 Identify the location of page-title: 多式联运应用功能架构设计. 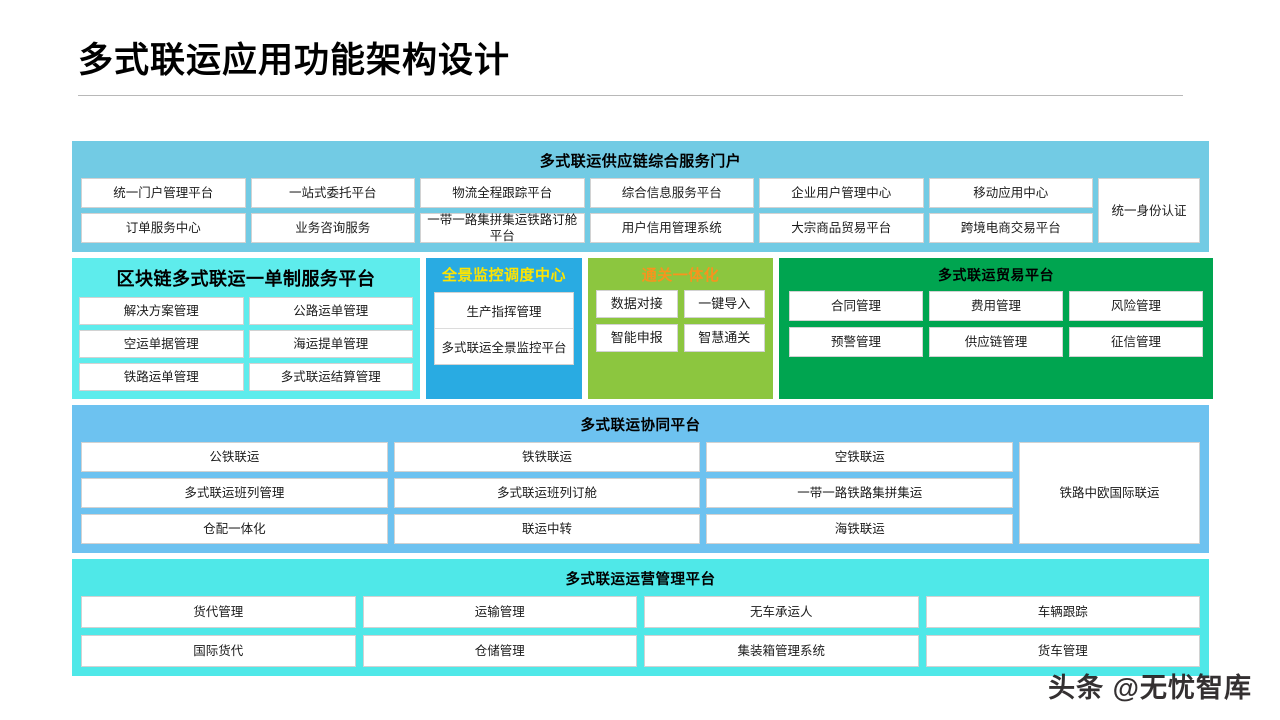
(294, 60).